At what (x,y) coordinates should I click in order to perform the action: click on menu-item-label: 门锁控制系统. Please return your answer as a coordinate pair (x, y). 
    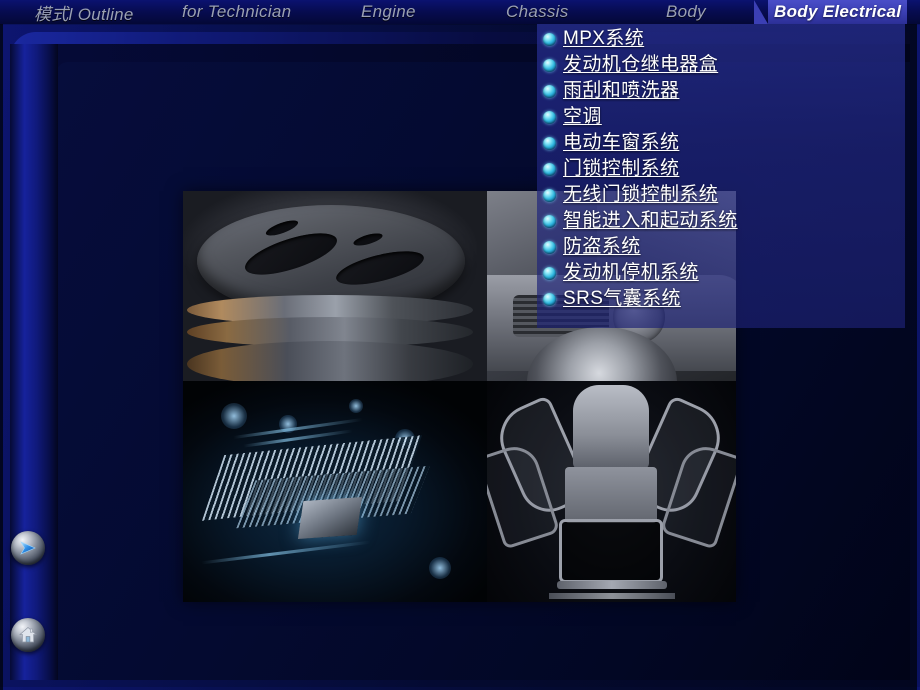
    Looking at the image, I should click on (621, 168).